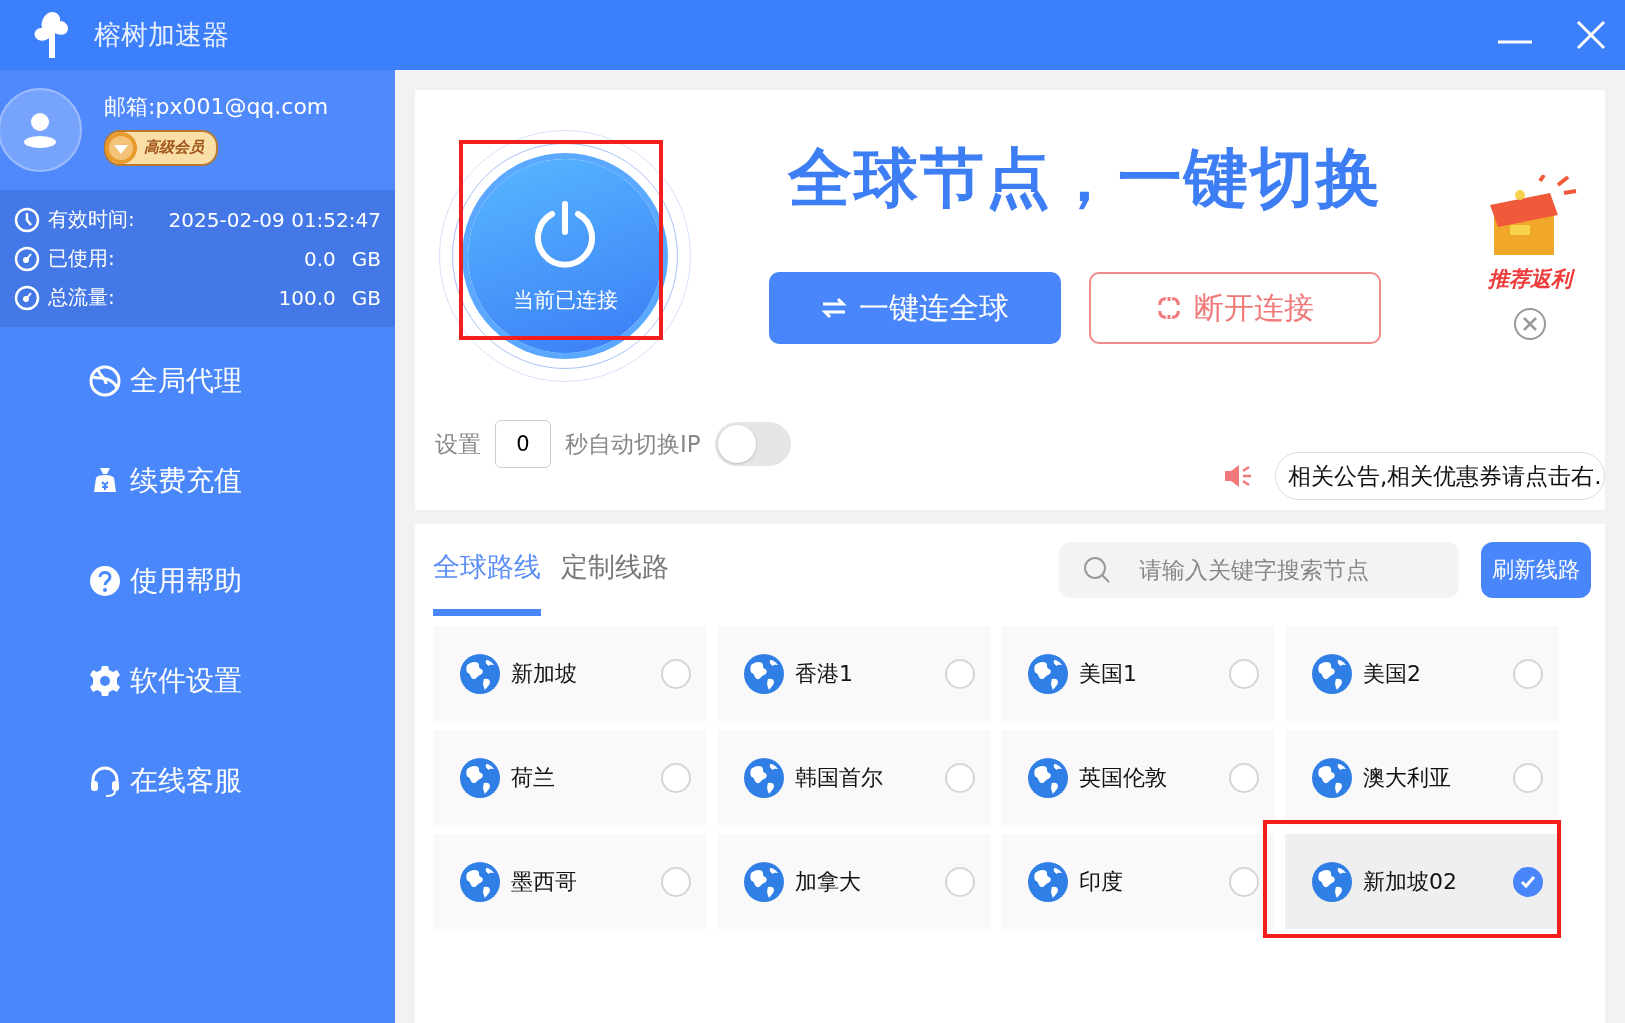 This screenshot has height=1023, width=1625. I want to click on node-name: 英国伦敦, so click(1123, 777).